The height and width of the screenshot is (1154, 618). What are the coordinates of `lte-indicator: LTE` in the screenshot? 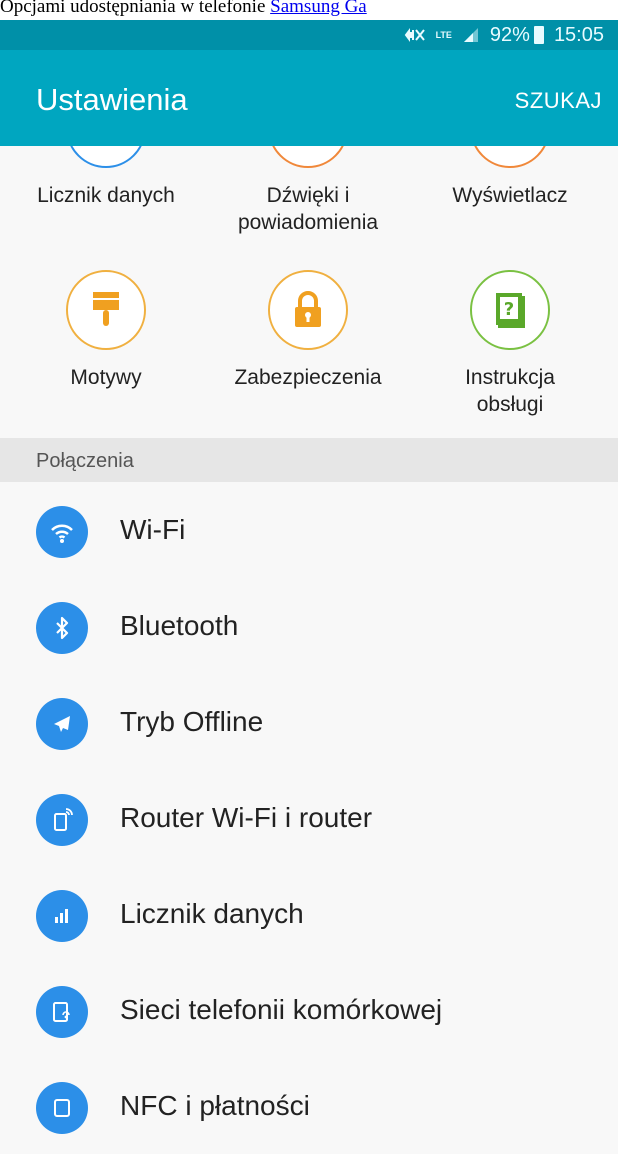 It's located at (443, 34).